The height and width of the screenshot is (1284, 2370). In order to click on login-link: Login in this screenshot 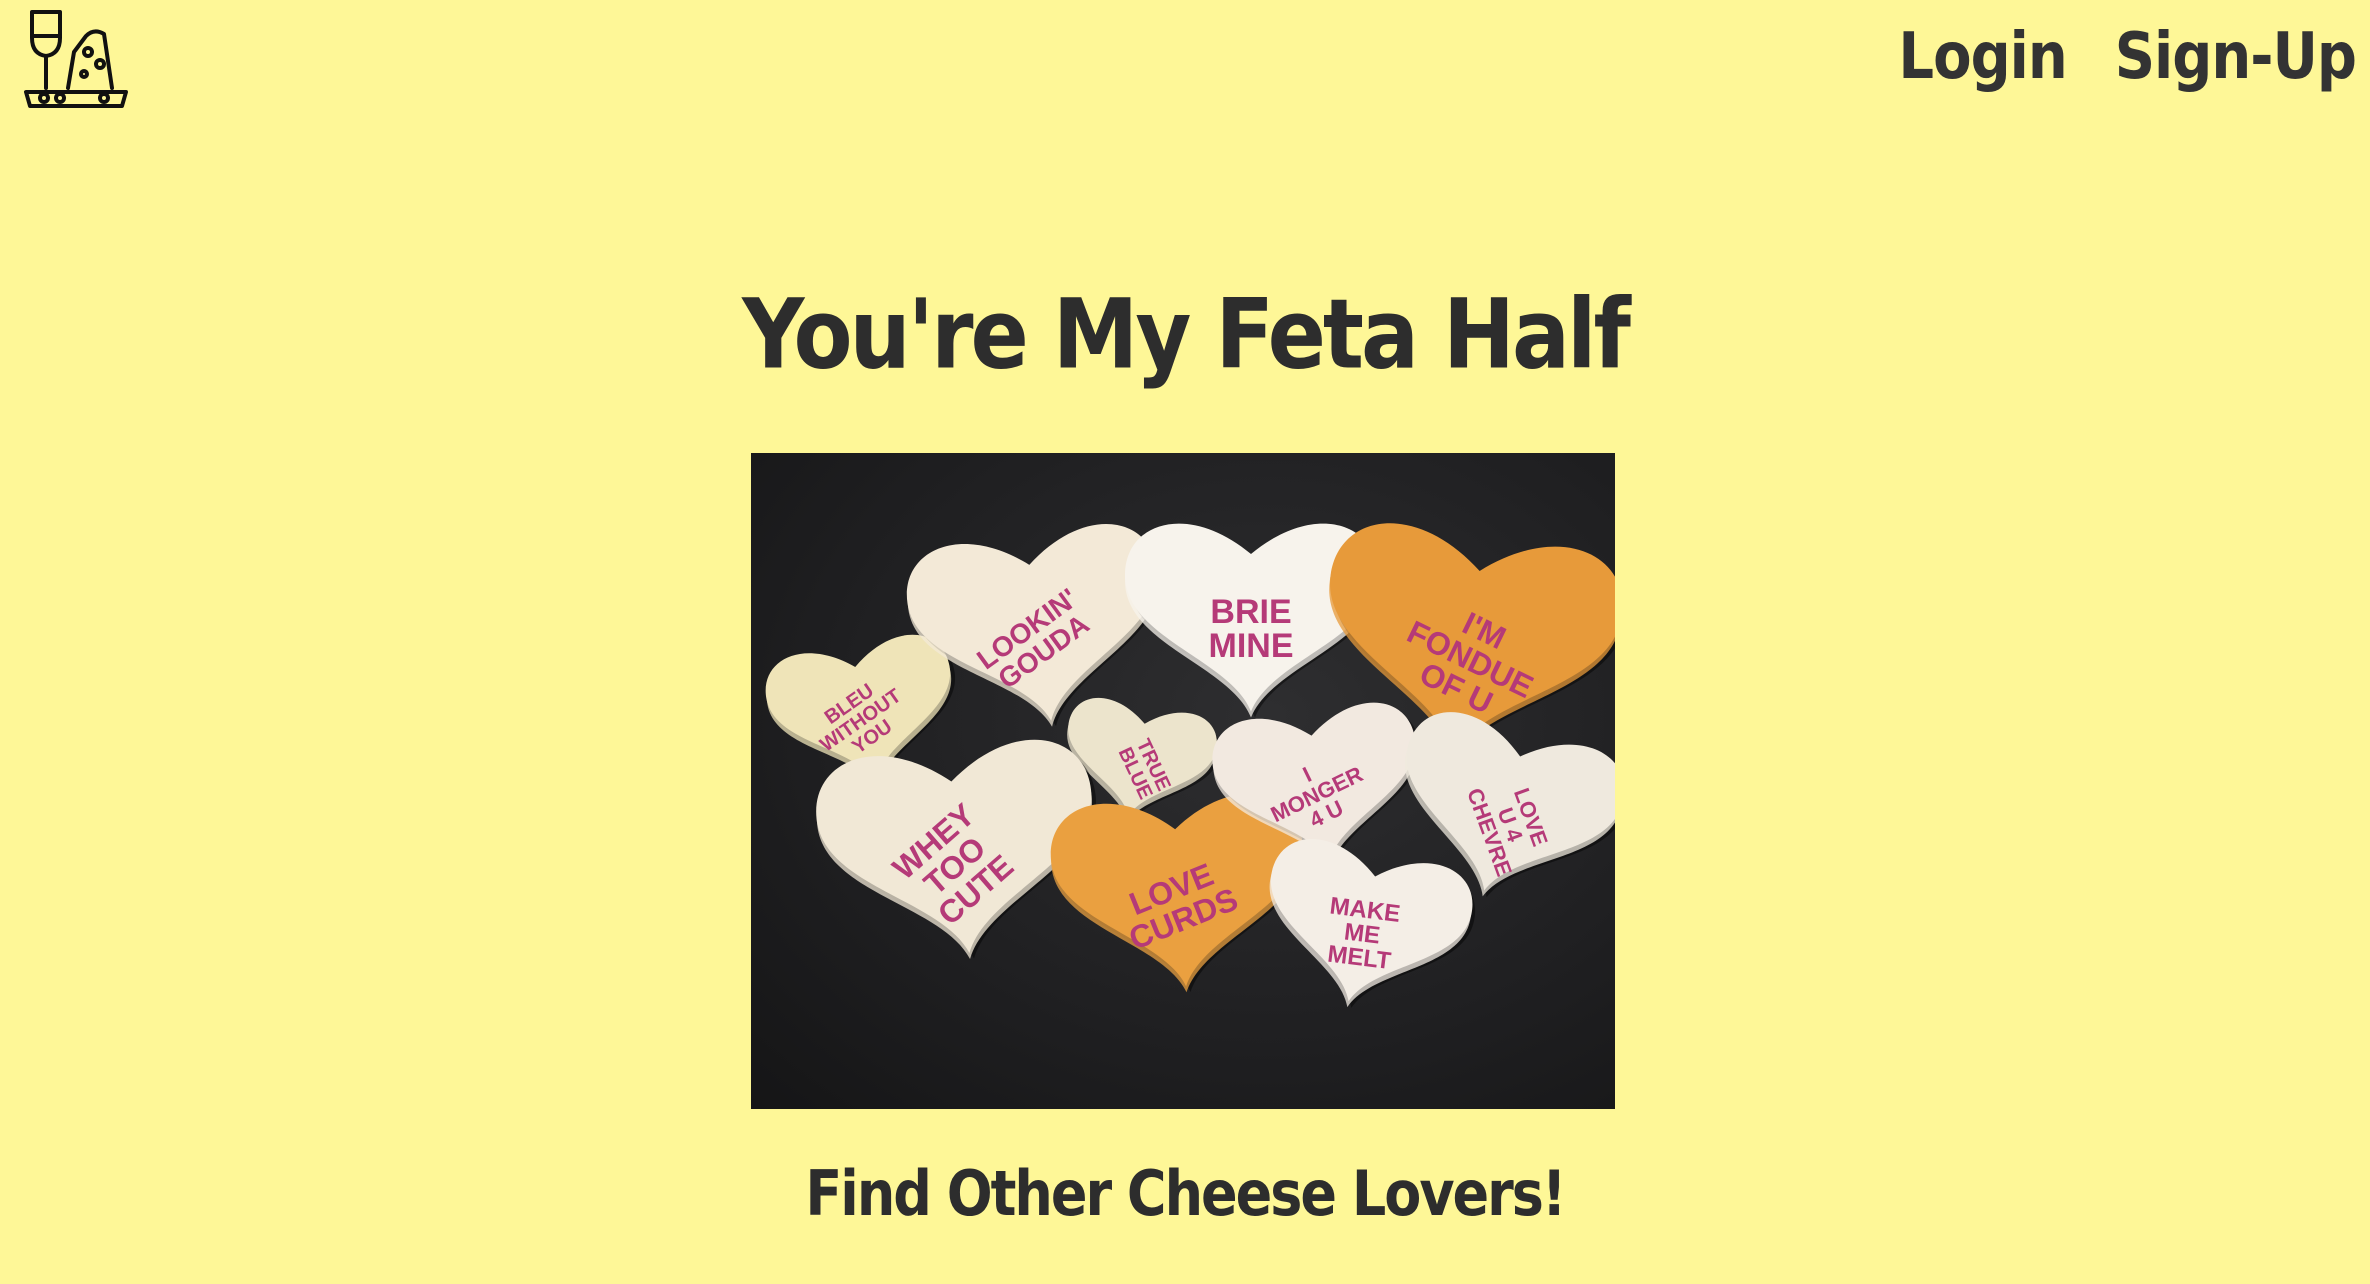, I will do `click(1982, 56)`.